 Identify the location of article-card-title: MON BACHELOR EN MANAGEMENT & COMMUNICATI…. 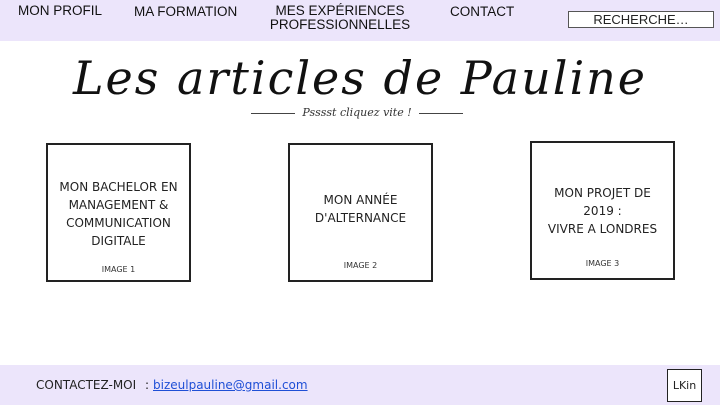
(118, 214).